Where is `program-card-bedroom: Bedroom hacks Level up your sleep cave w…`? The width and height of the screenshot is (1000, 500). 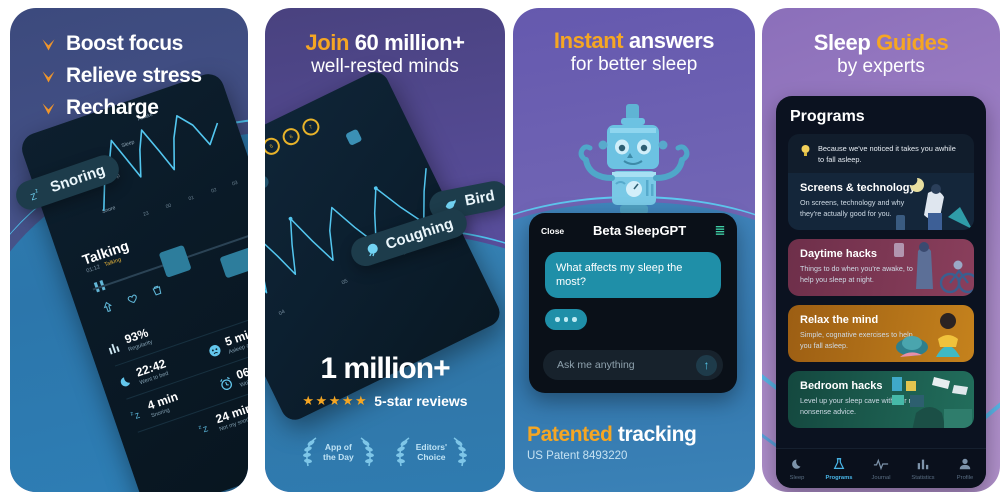 program-card-bedroom: Bedroom hacks Level up your sleep cave w… is located at coordinates (881, 399).